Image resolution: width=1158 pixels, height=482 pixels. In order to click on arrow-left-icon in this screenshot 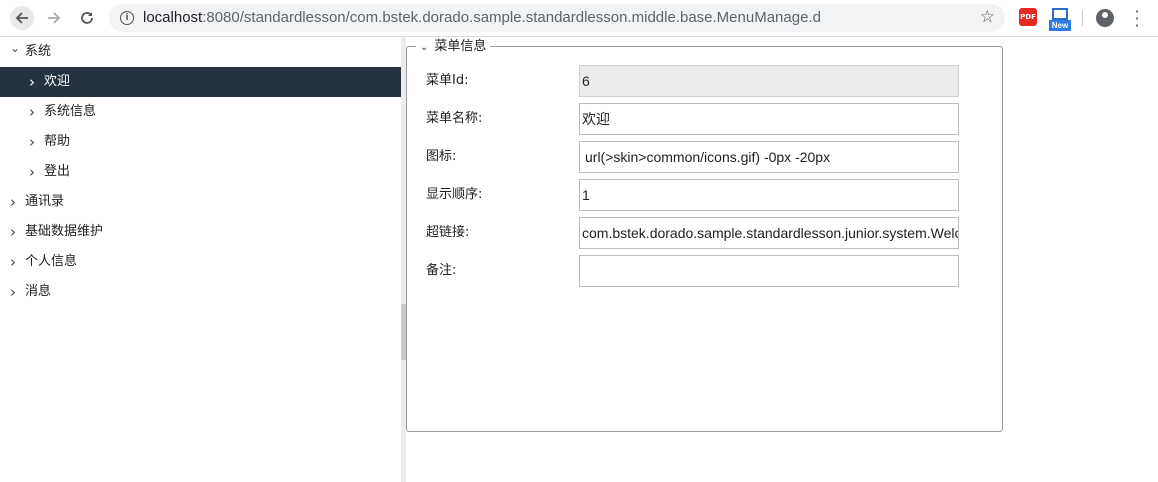, I will do `click(21, 18)`.